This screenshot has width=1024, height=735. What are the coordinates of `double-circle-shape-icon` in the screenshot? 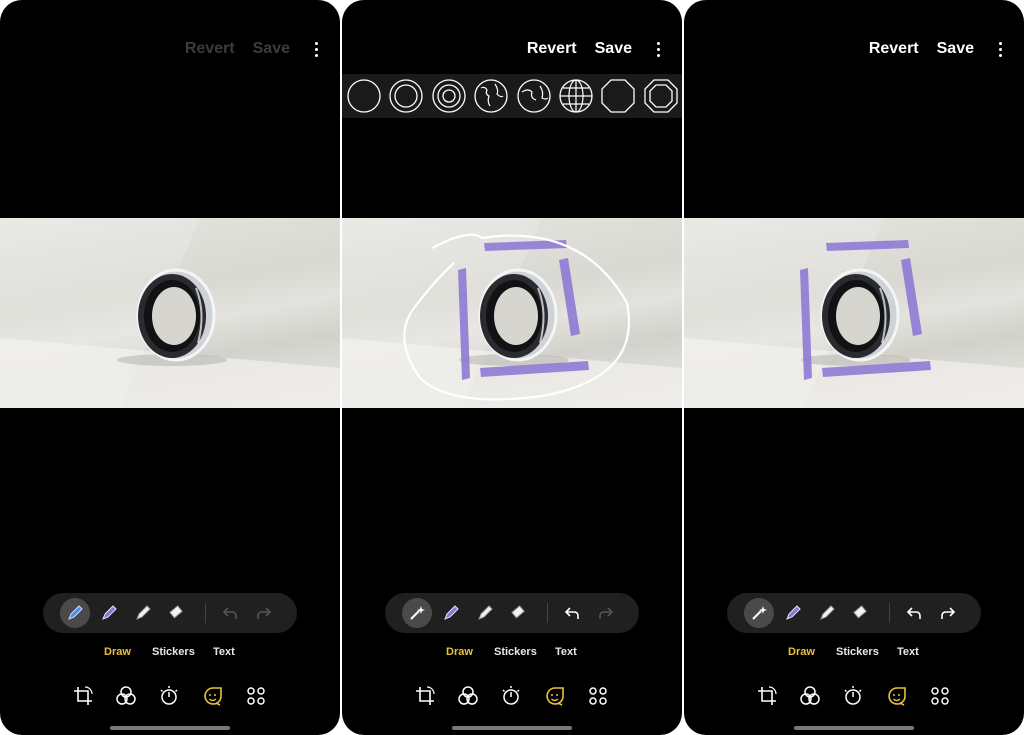 It's located at (406, 96).